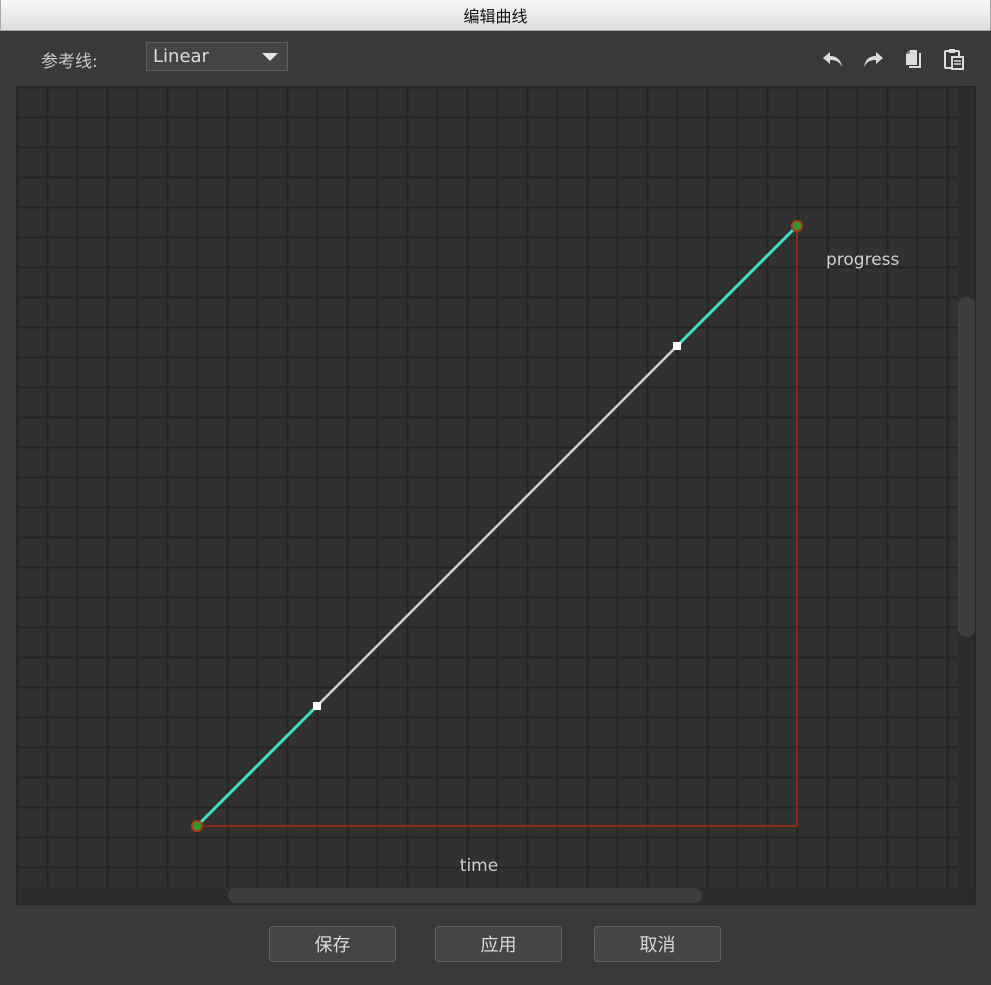 Image resolution: width=991 pixels, height=985 pixels. I want to click on redo-icon, so click(873, 59).